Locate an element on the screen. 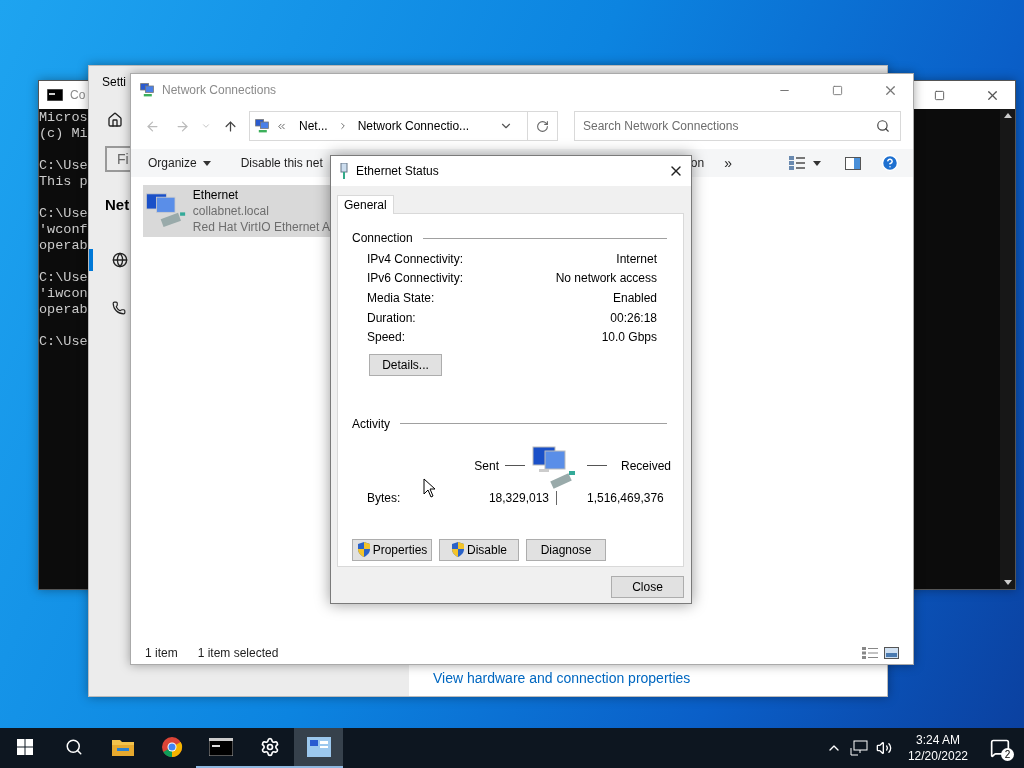  volume-icon is located at coordinates (883, 748).